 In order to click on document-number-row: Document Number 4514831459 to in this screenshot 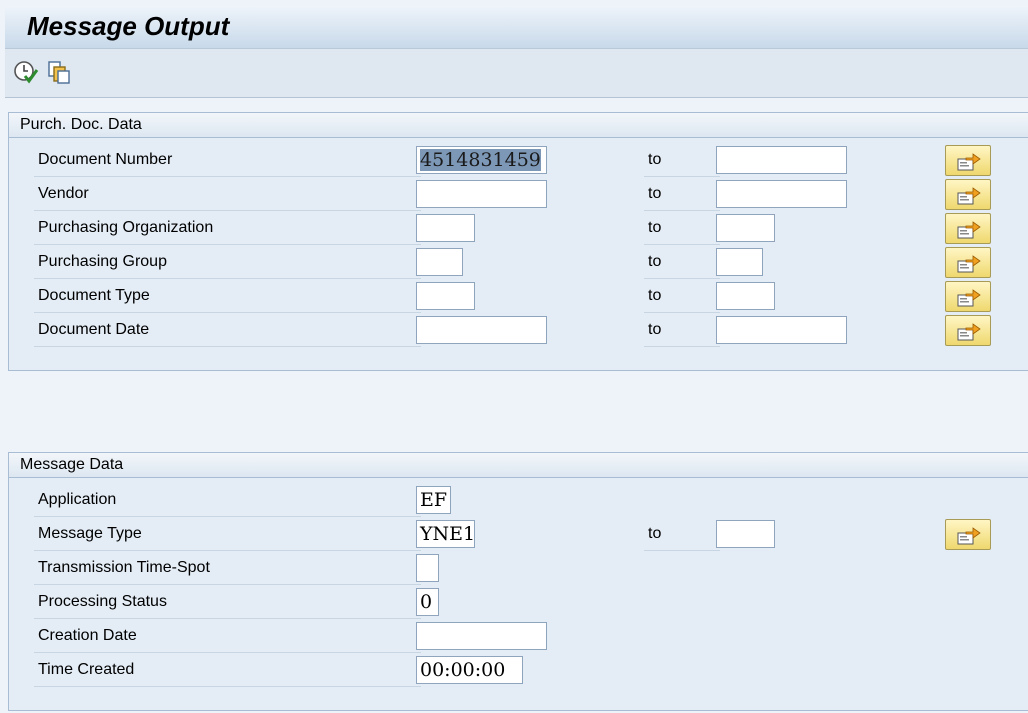, I will do `click(518, 161)`.